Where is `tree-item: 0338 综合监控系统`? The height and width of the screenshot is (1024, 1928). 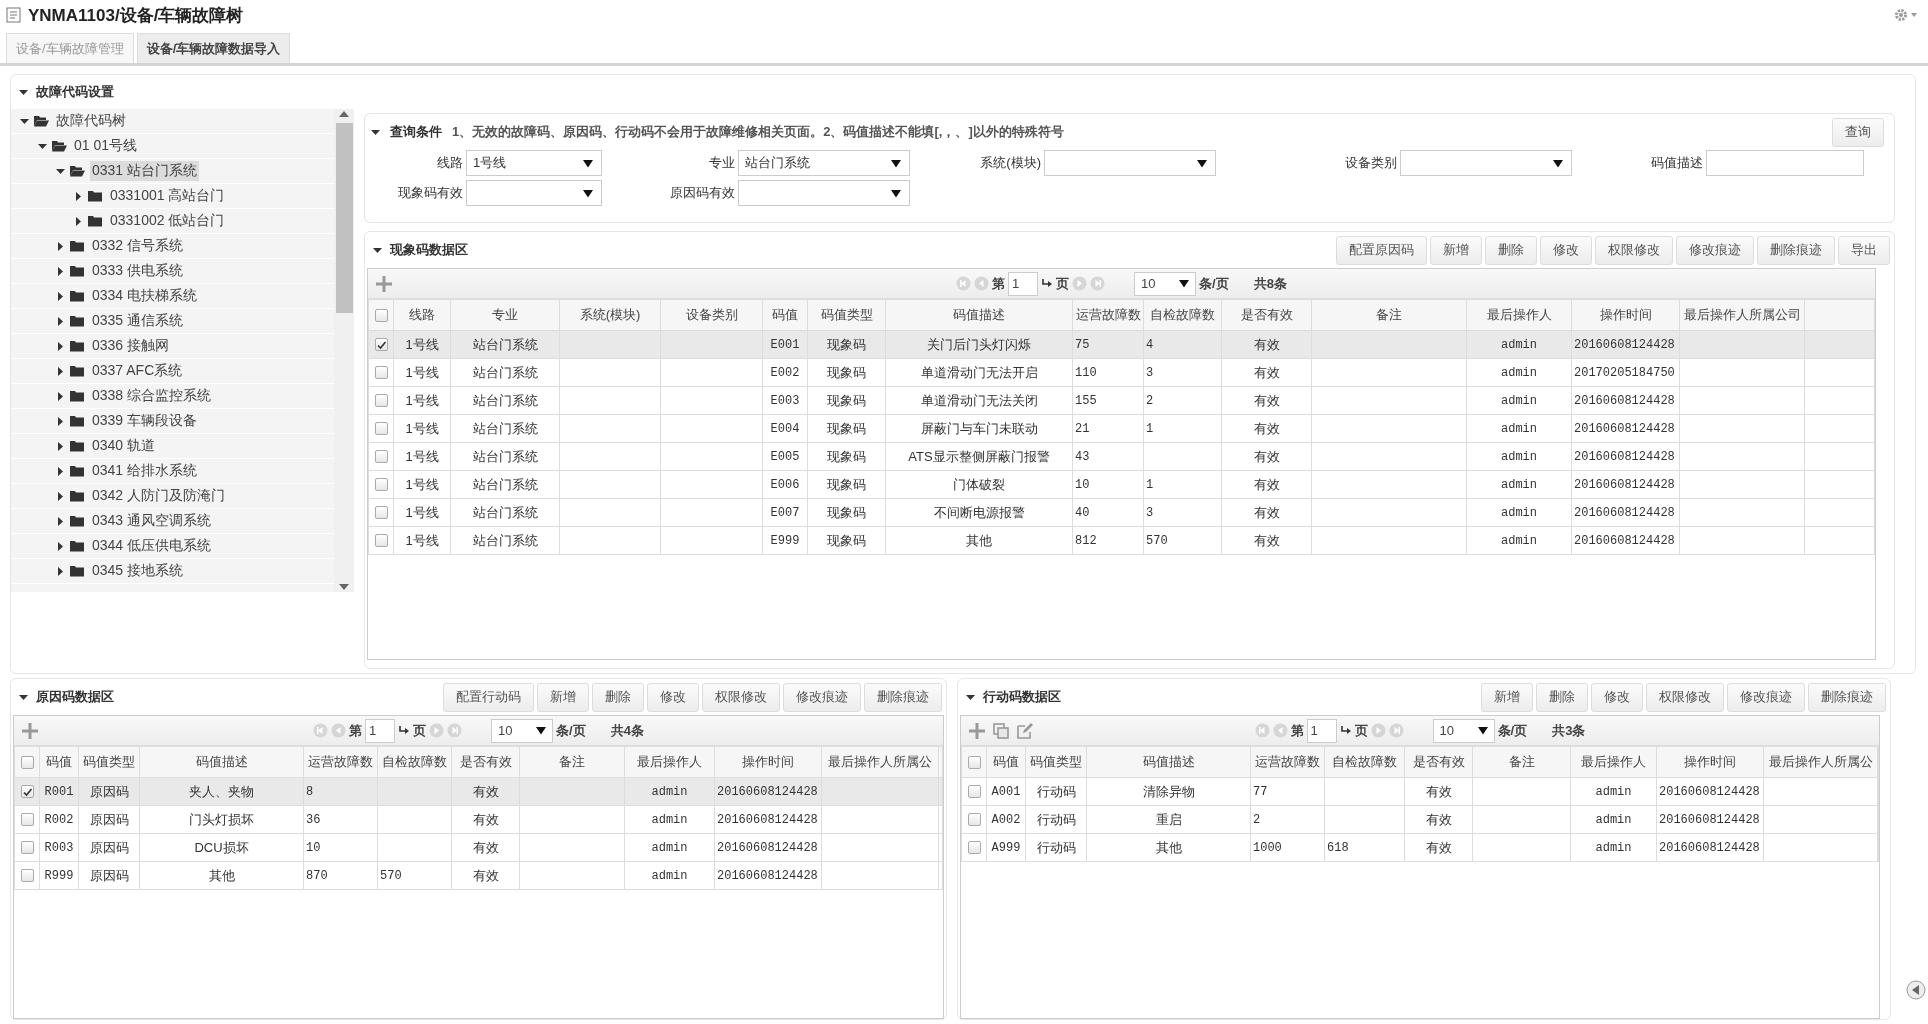 tree-item: 0338 综合监控系统 is located at coordinates (152, 396).